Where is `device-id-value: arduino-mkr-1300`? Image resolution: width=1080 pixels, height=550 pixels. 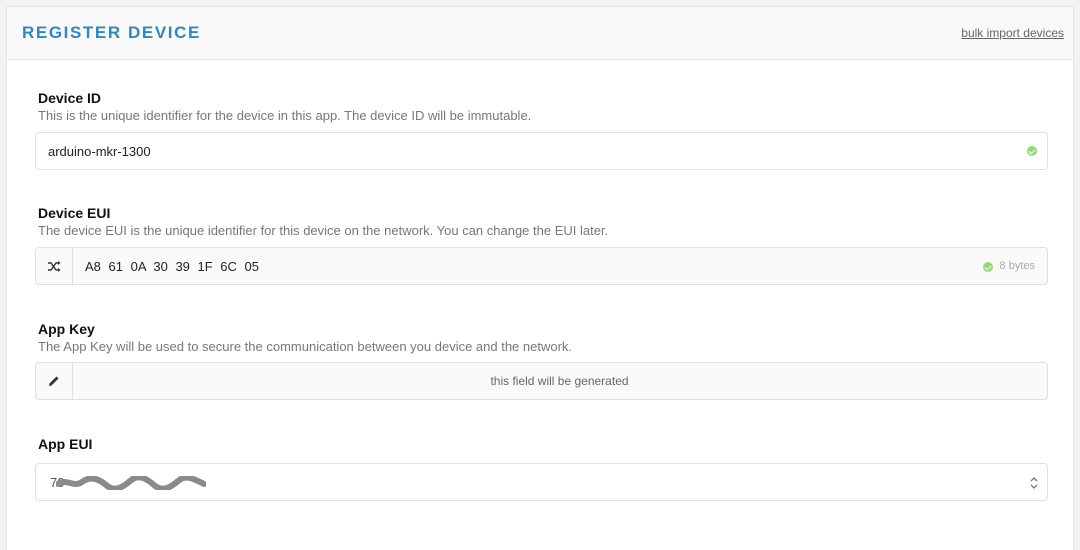
device-id-value: arduino-mkr-1300 is located at coordinates (99, 151).